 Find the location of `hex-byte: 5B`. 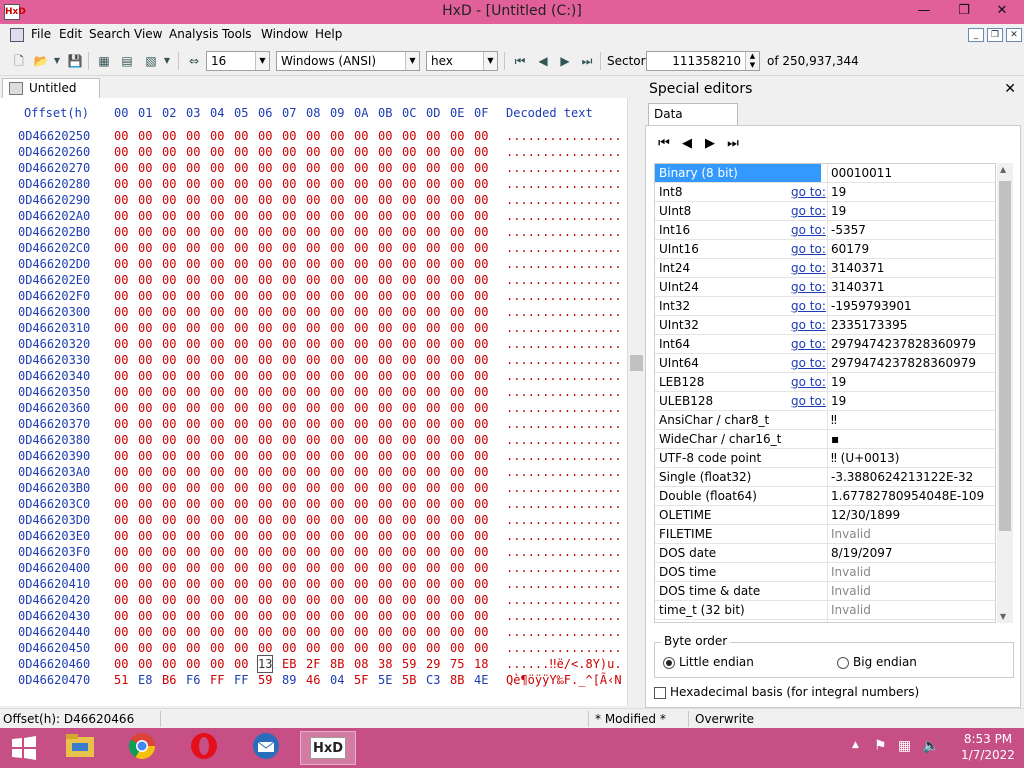

hex-byte: 5B is located at coordinates (409, 680).